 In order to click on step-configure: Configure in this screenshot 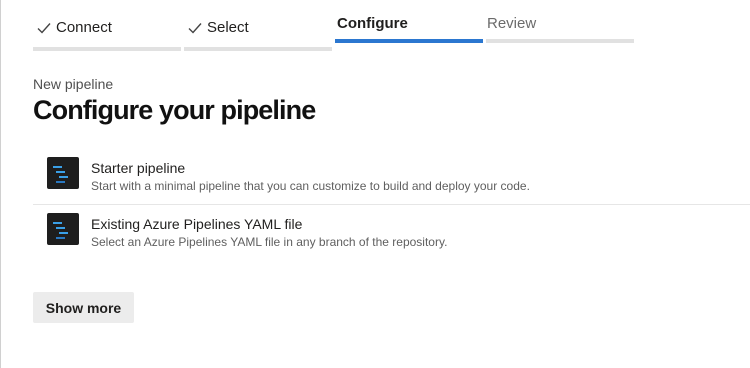, I will do `click(409, 25)`.